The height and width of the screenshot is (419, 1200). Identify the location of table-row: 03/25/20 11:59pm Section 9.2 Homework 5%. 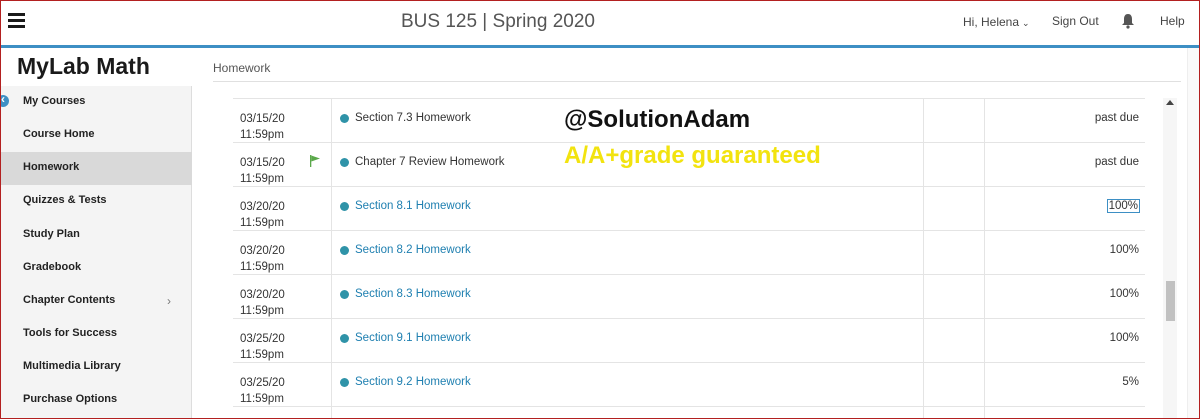
(689, 385).